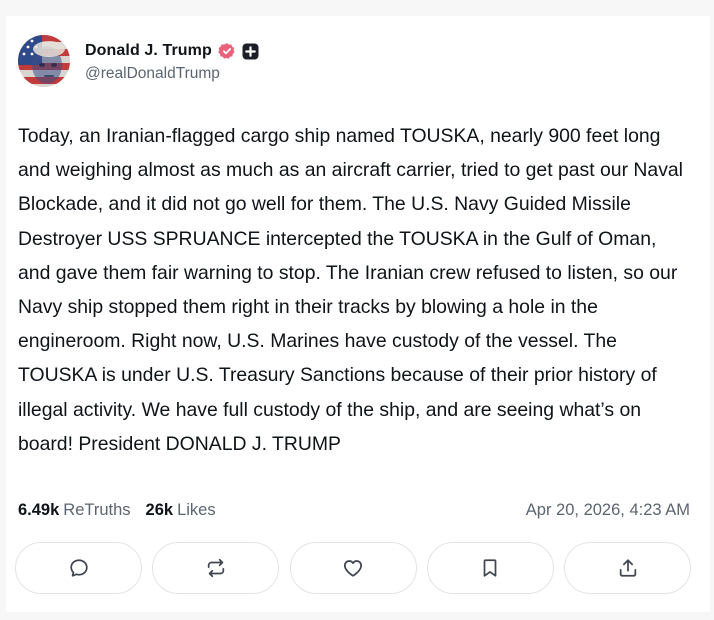  What do you see at coordinates (96, 510) in the screenshot?
I see `retruths-label: ReTruths` at bounding box center [96, 510].